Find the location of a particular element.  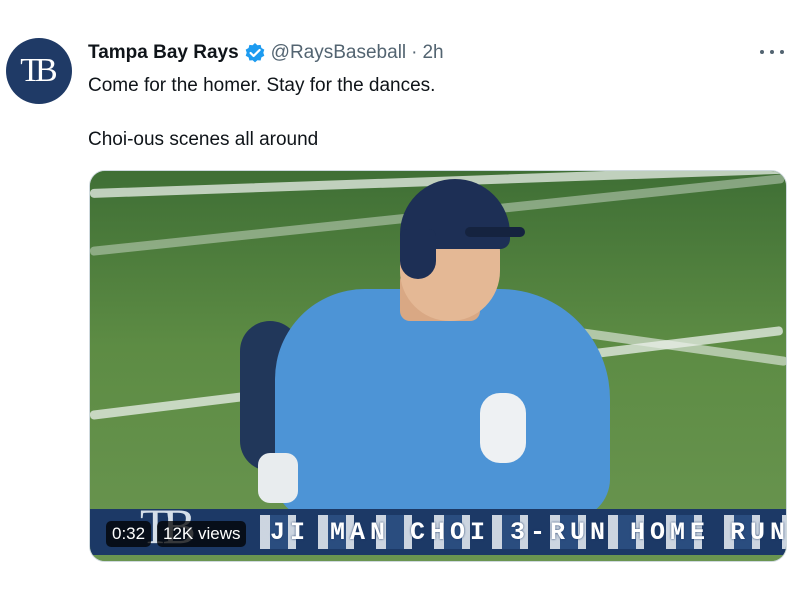

lower-third-caption: JI MAN CHOI 3-RUN HOME RUN is located at coordinates (528, 532).